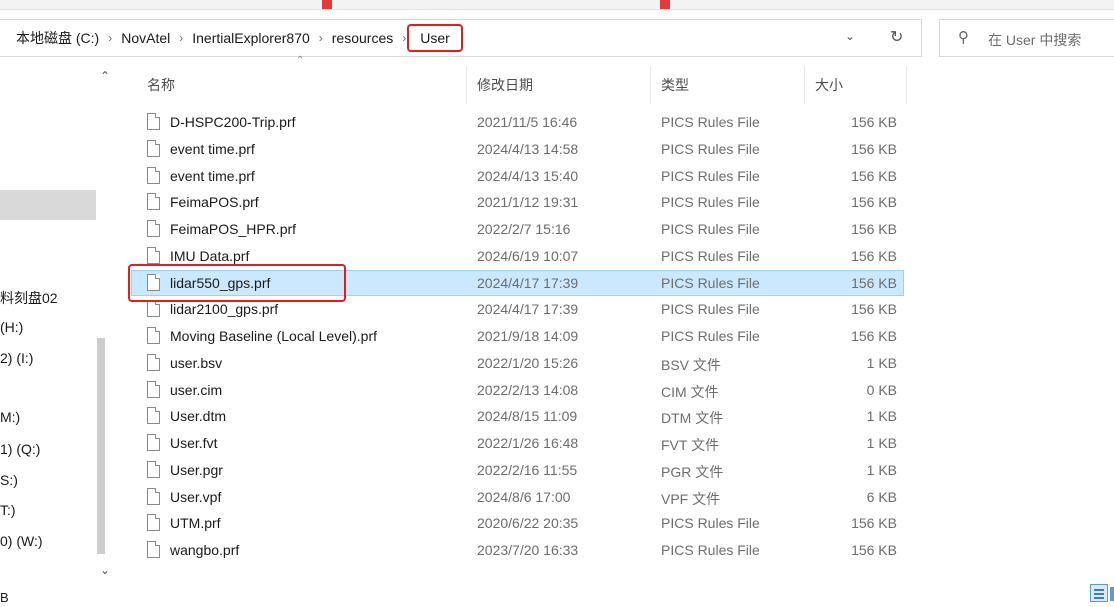 The image size is (1114, 607). Describe the element at coordinates (528, 363) in the screenshot. I see `file-date: 2022/1/20 15:26` at that location.